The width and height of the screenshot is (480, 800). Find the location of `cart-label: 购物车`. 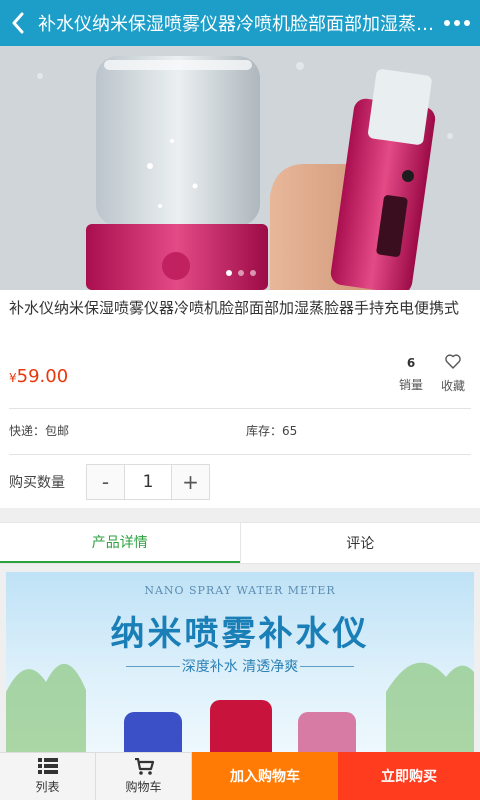

cart-label: 购物车 is located at coordinates (143, 787).